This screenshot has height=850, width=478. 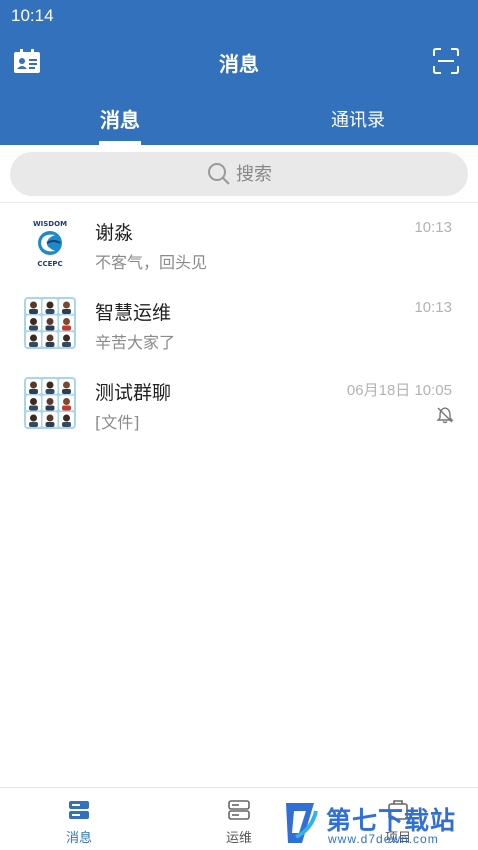 What do you see at coordinates (219, 174) in the screenshot?
I see `search-icon` at bounding box center [219, 174].